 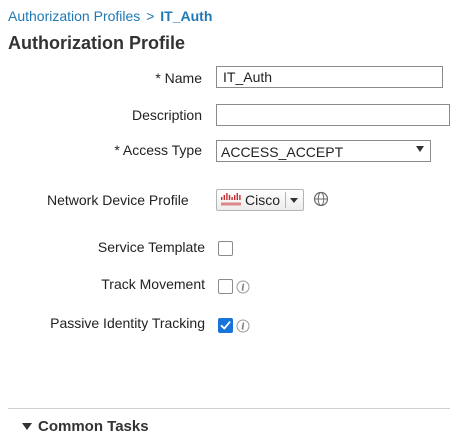 I want to click on name-input, so click(x=329, y=77).